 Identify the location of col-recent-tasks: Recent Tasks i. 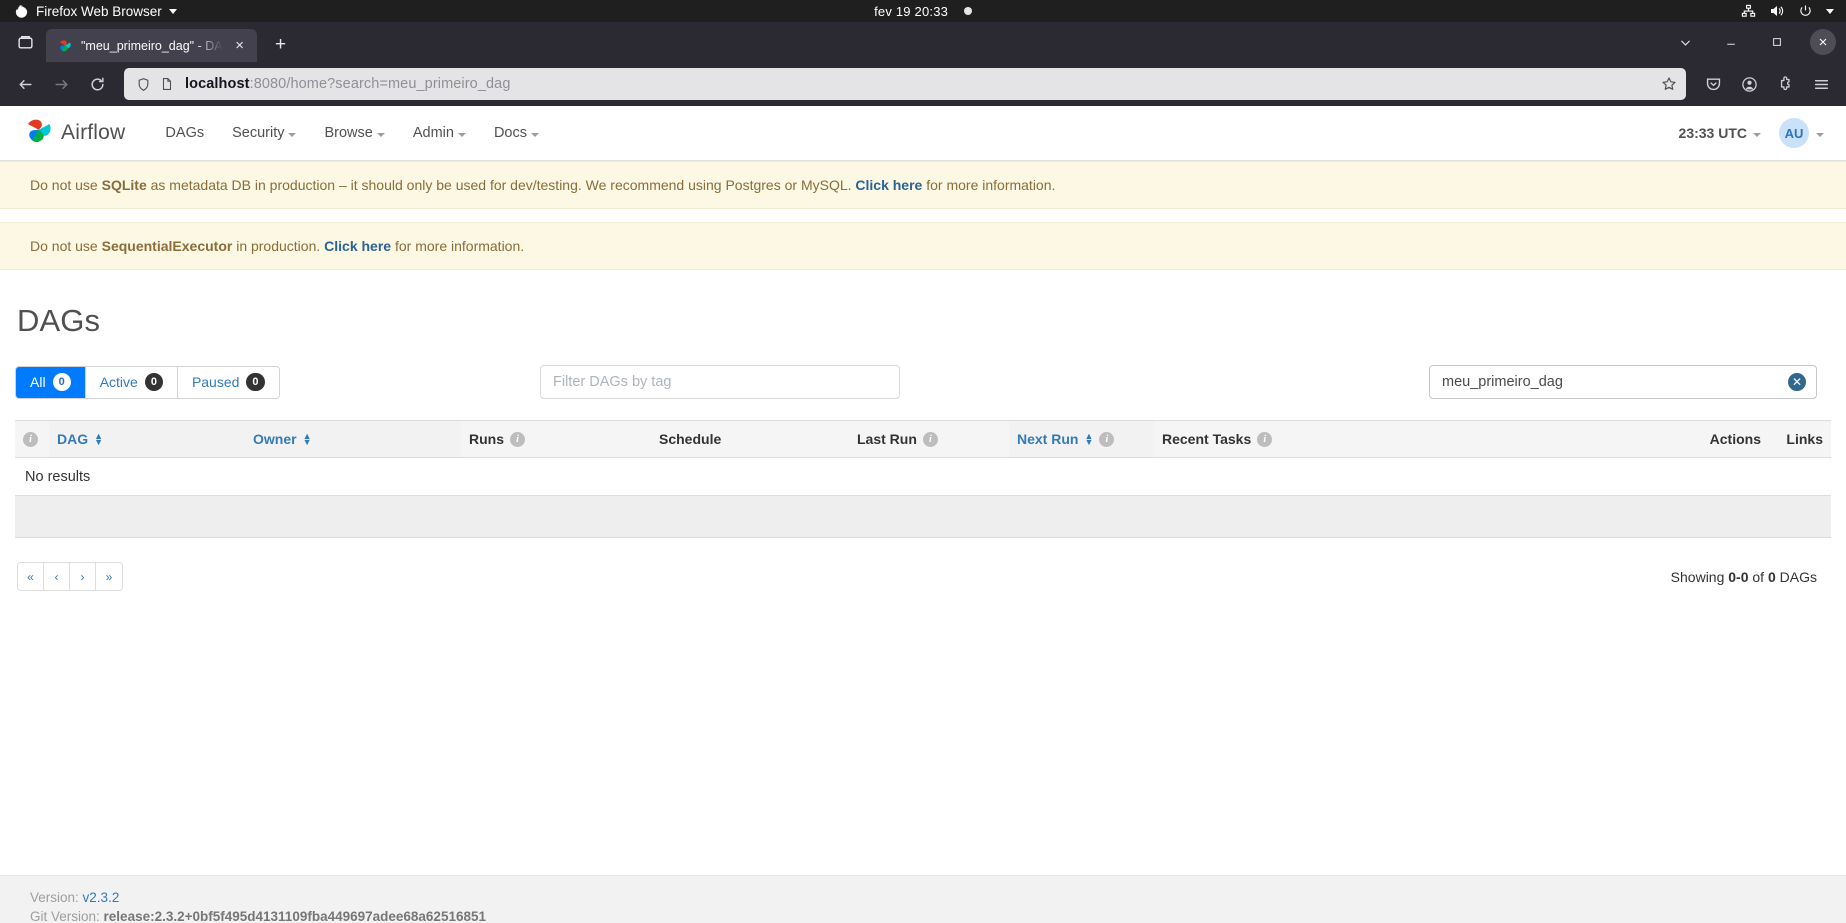
(1402, 439).